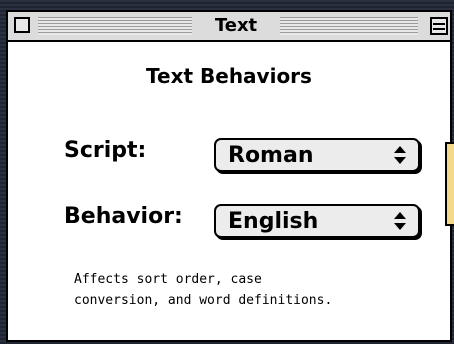 The width and height of the screenshot is (454, 344). Describe the element at coordinates (123, 216) in the screenshot. I see `behavior-label: Behavior:` at that location.